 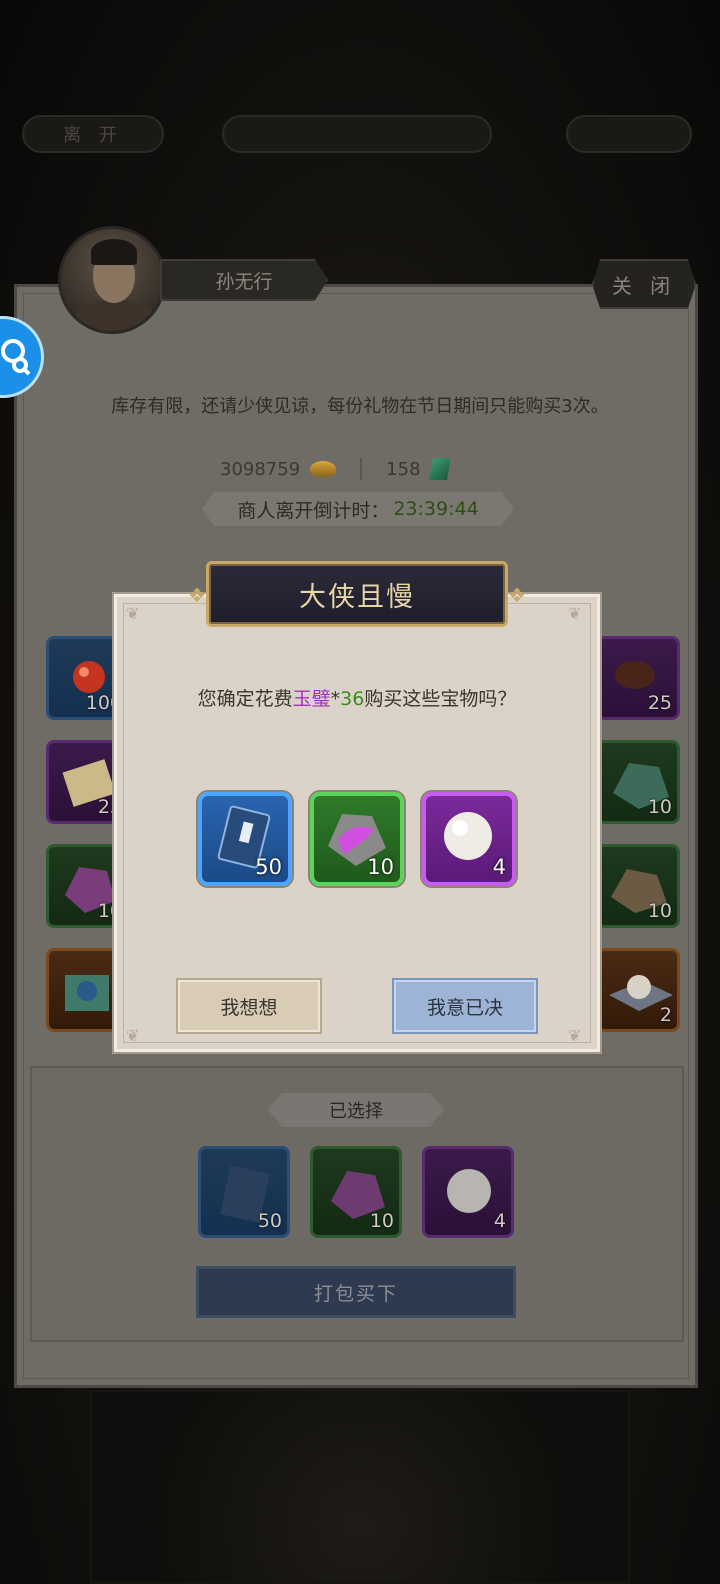 I want to click on timer-label: 商人离开倒计时：, so click(x=313, y=510).